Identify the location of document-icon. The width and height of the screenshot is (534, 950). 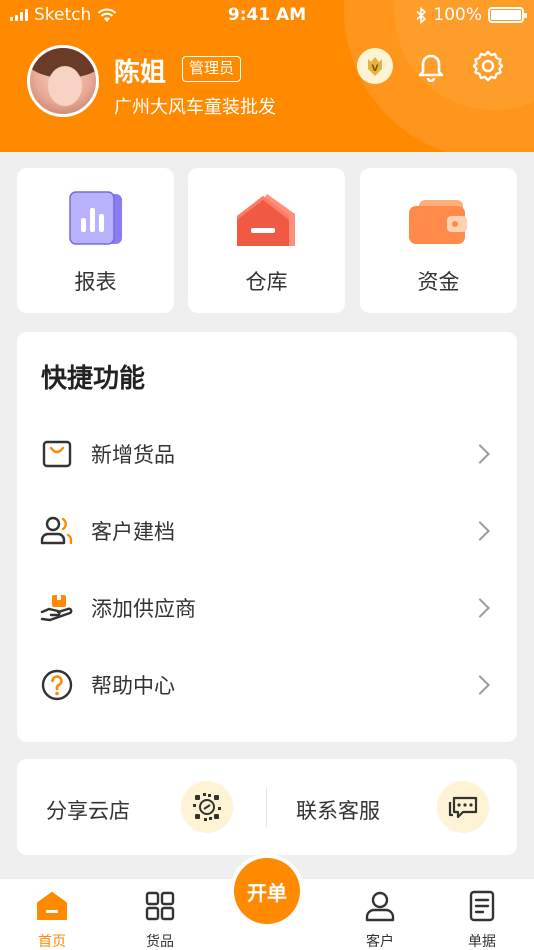
(482, 906).